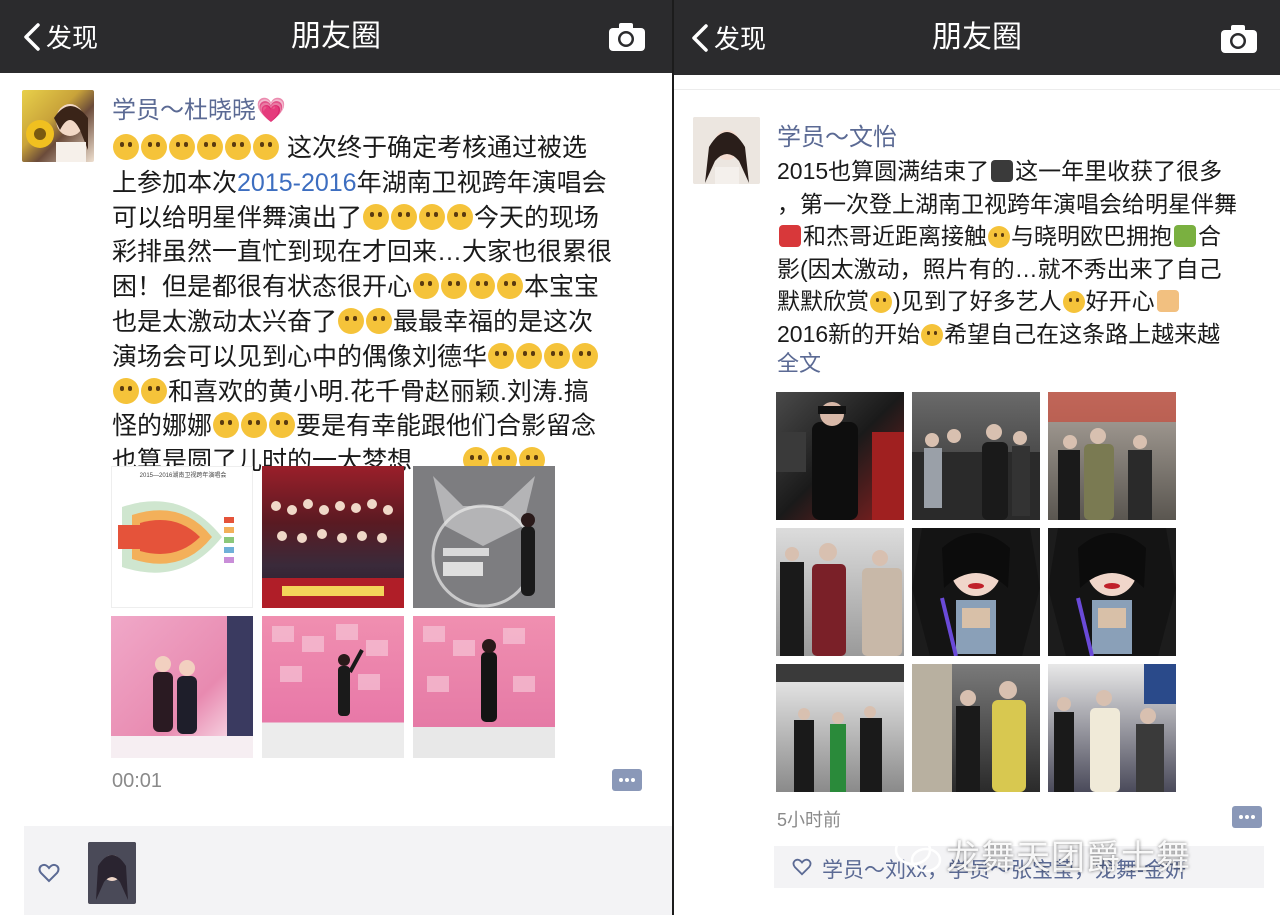  I want to click on post-text-segment: ，第一次登上湖南卫视跨年演唱会给明星伴舞, so click(1007, 203).